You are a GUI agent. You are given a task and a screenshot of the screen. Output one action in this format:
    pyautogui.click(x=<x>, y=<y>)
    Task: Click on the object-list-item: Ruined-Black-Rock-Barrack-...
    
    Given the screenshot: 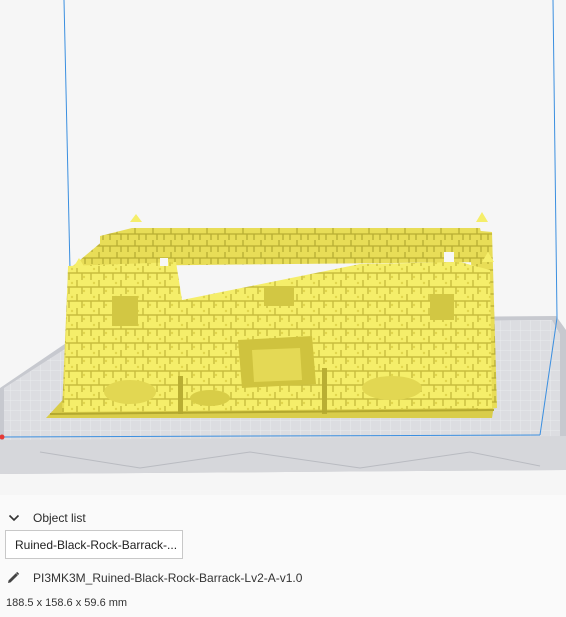 What is the action you would take?
    pyautogui.click(x=94, y=544)
    